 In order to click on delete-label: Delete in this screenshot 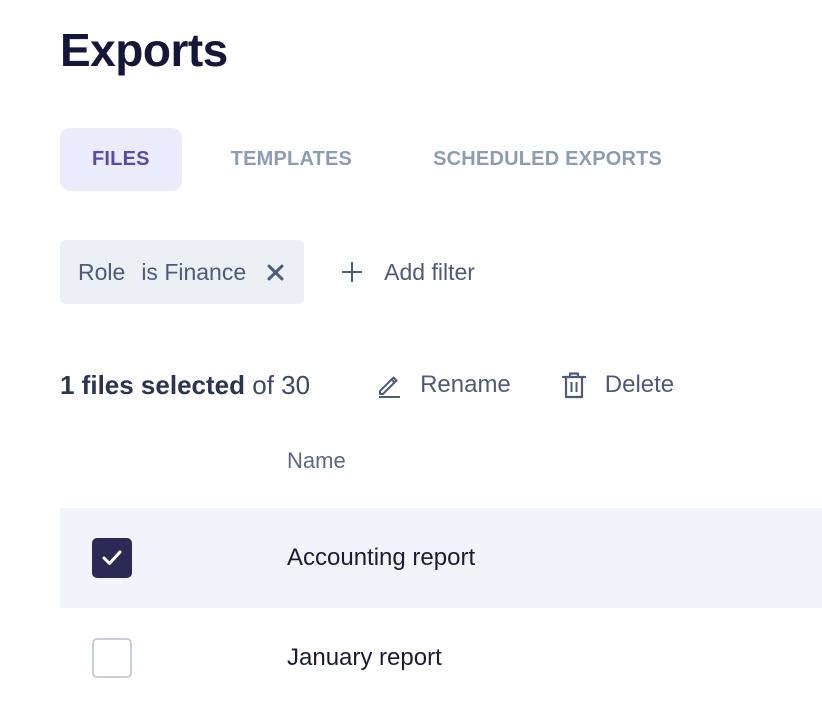, I will do `click(639, 384)`.